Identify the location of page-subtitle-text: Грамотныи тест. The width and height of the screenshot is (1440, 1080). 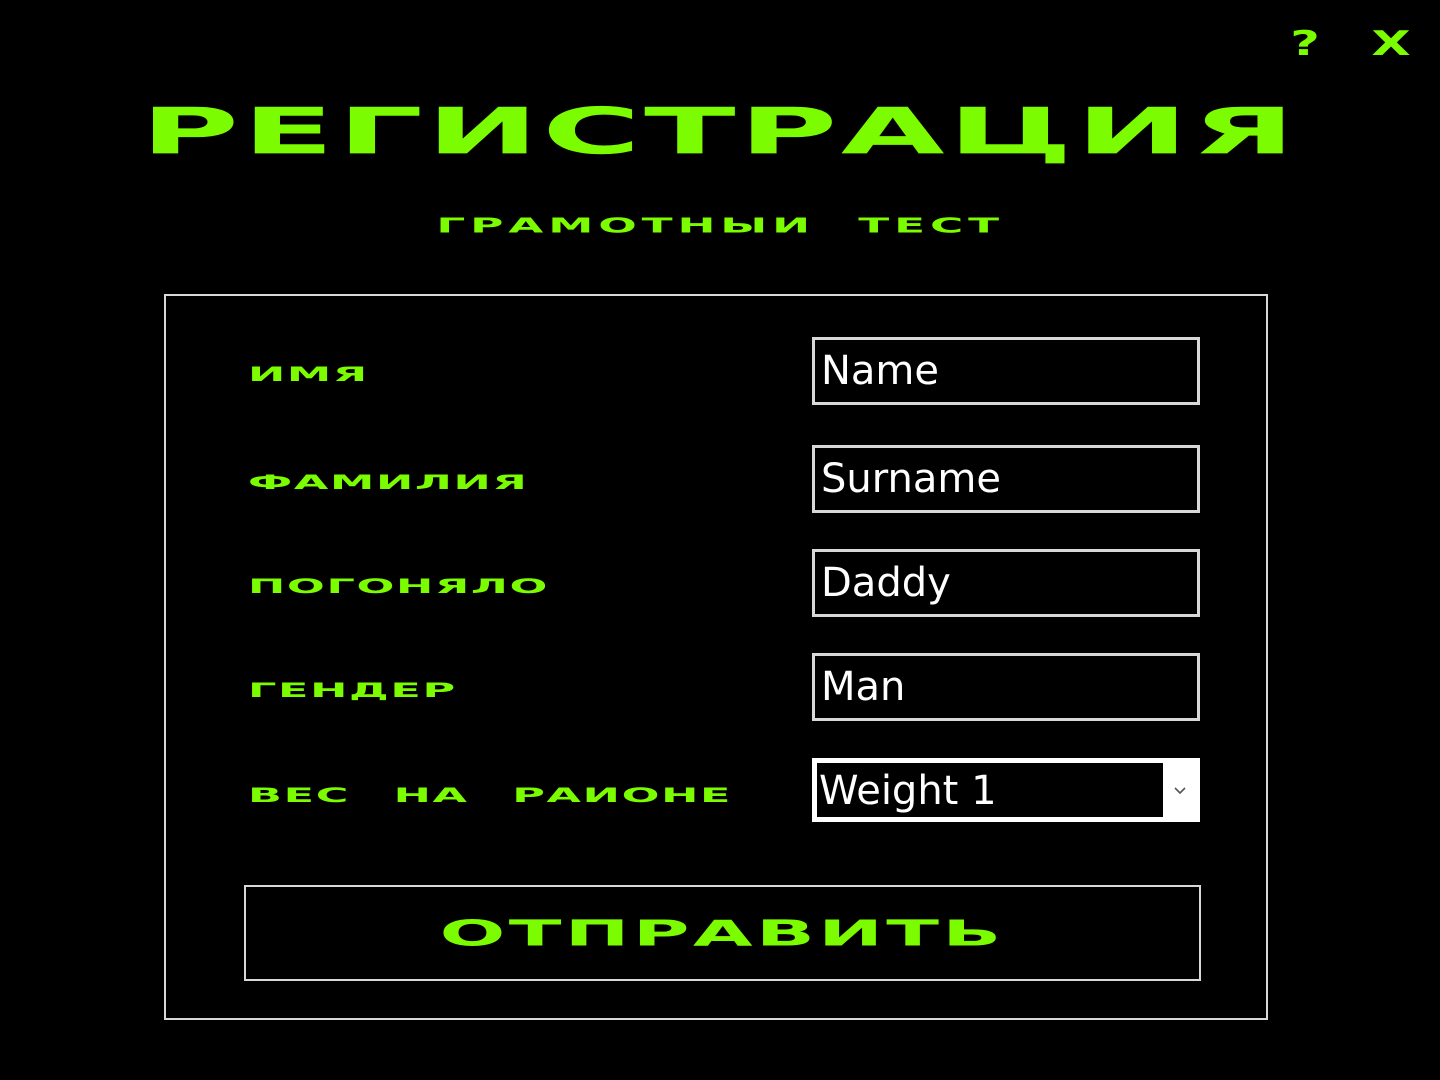
(720, 225).